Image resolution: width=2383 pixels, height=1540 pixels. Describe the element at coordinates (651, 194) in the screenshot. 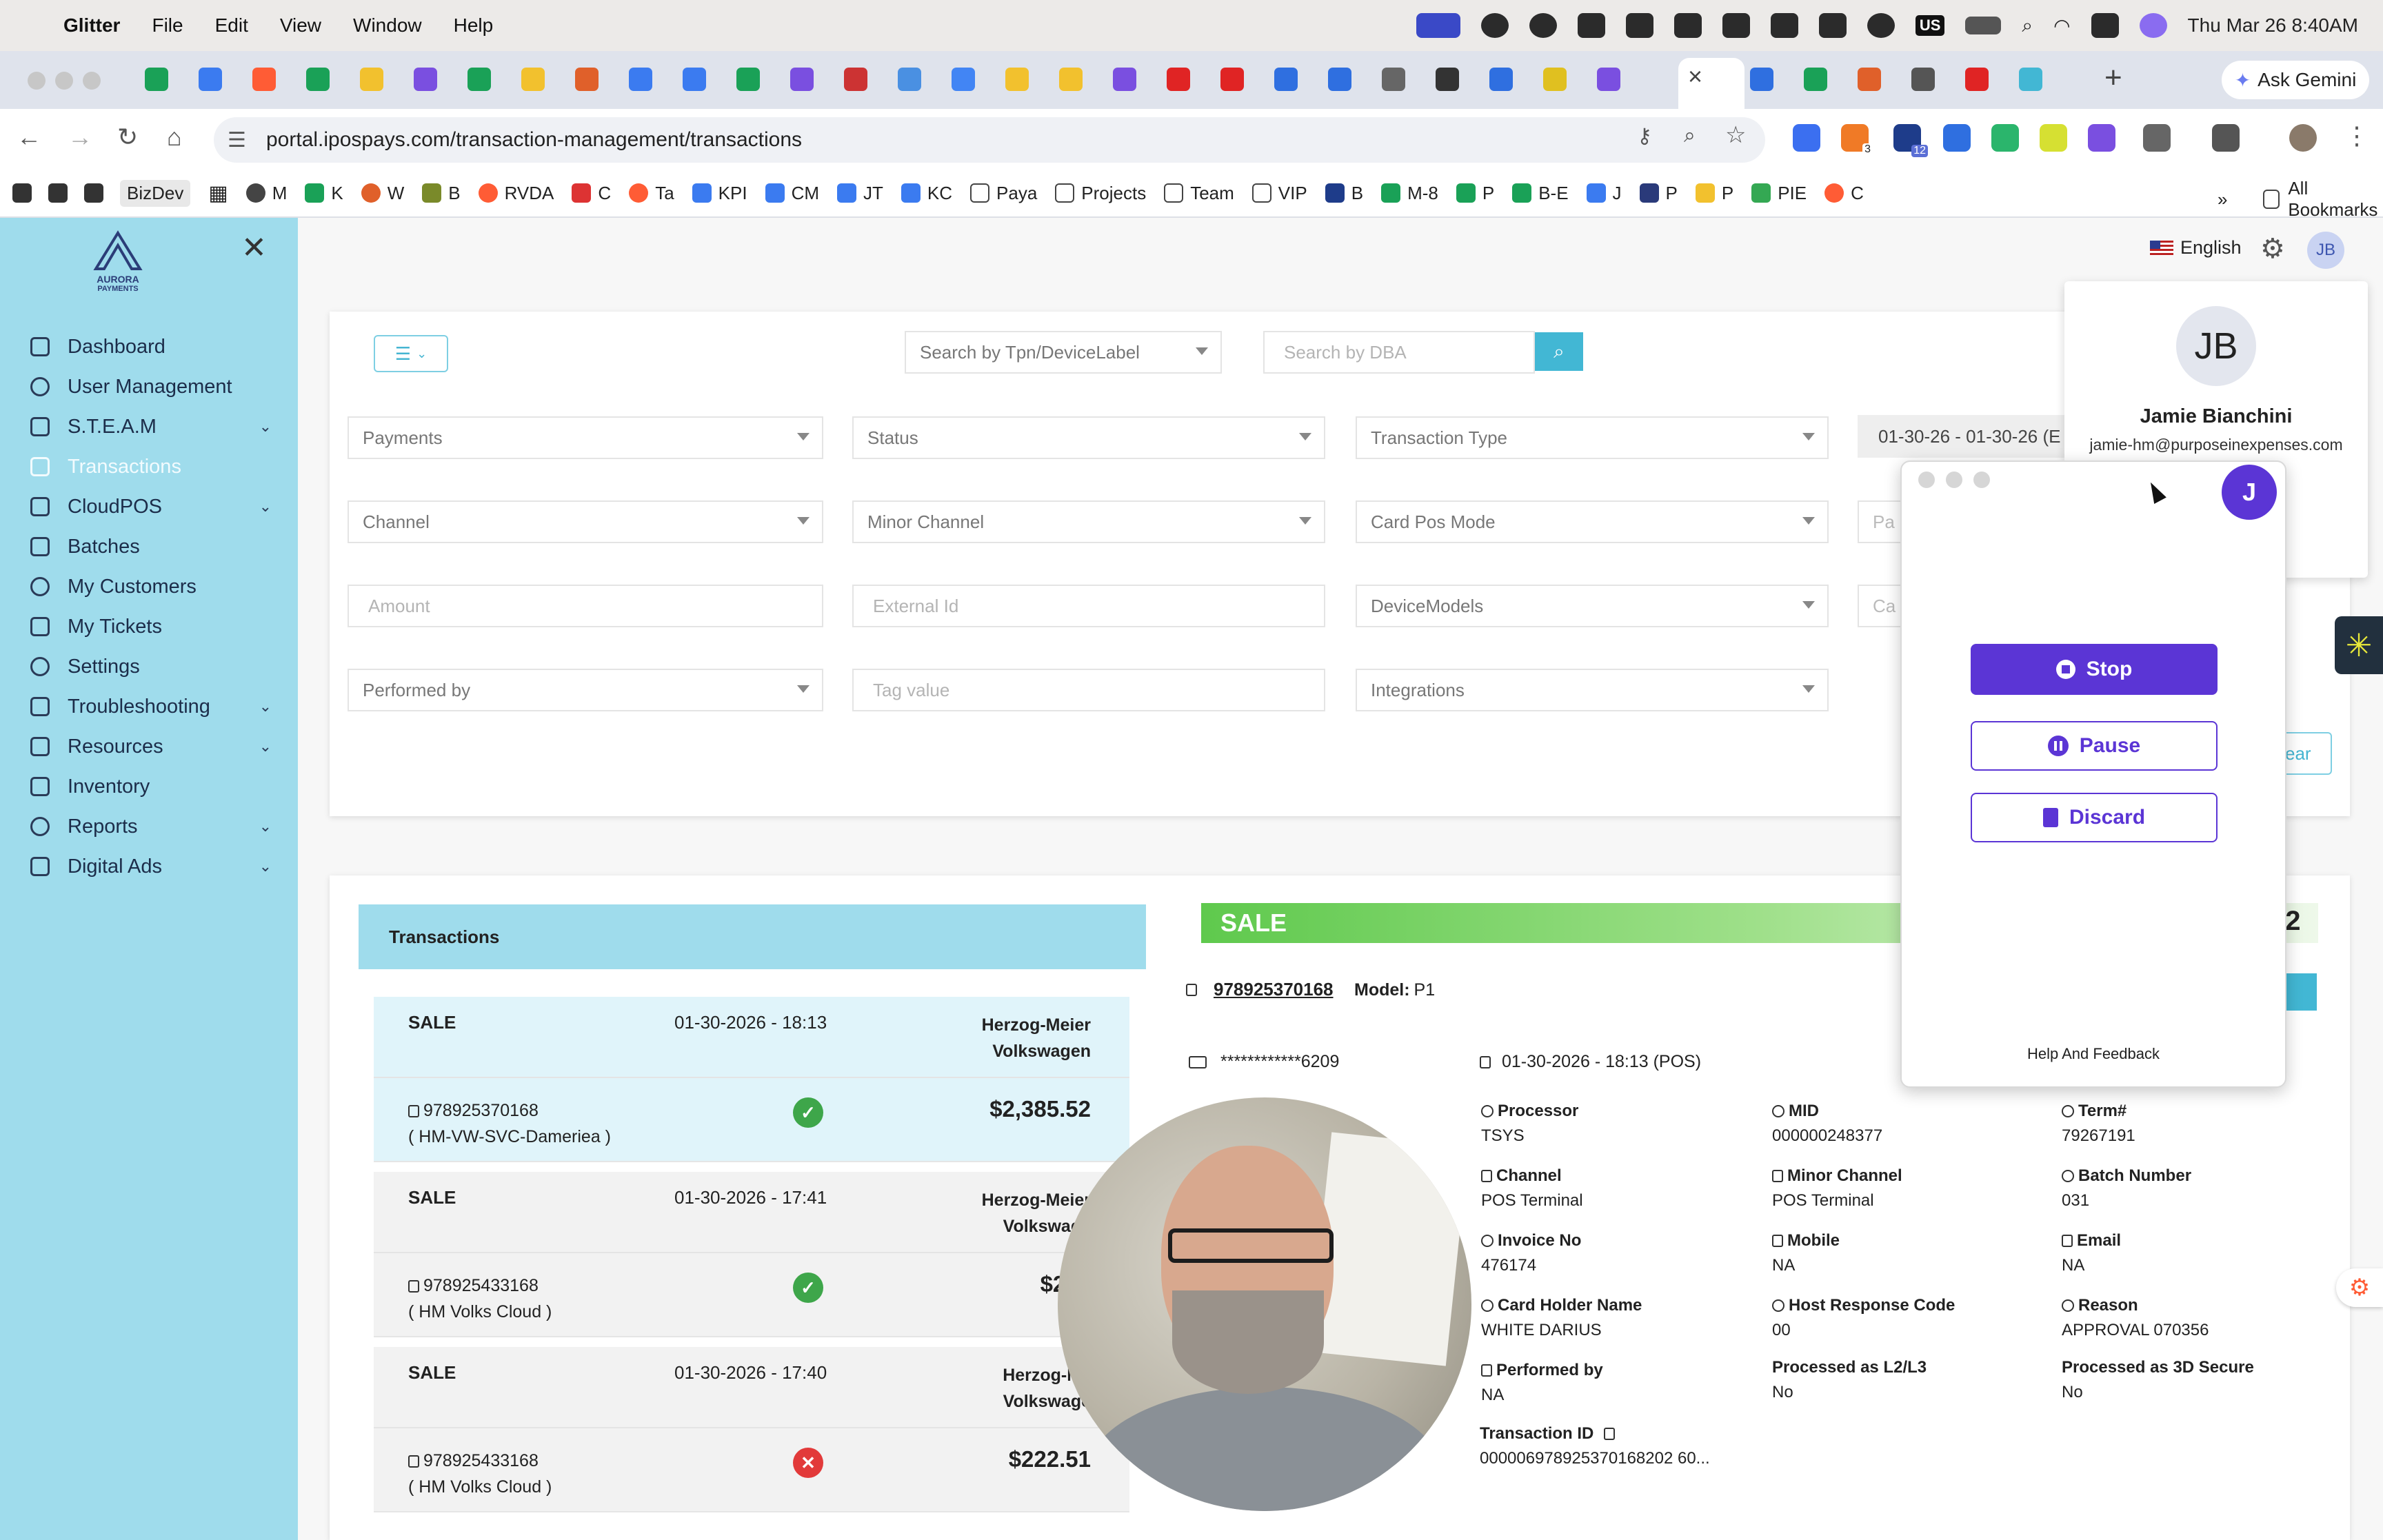

I see `bookmark-ta: Ta` at that location.